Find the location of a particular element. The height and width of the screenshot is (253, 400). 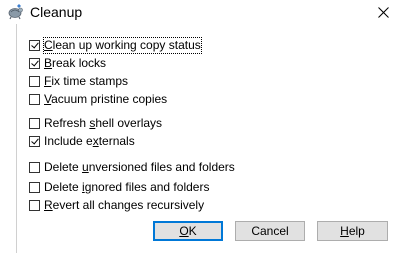

option-cleanup-working-copy: Clean up working copy status is located at coordinates (115, 45).